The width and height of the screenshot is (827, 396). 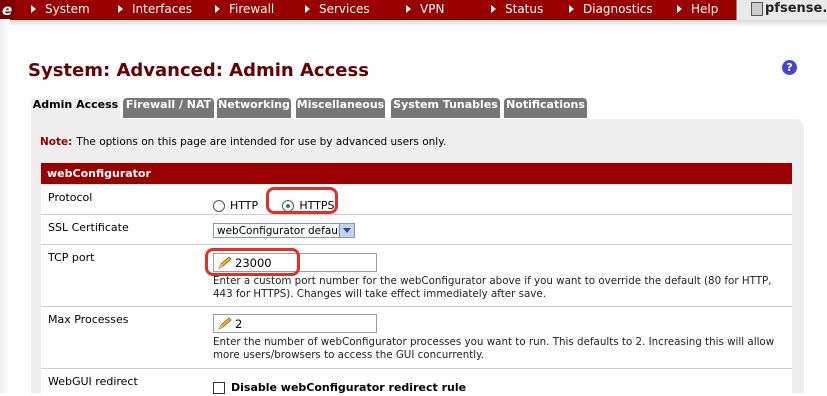 What do you see at coordinates (252, 262) in the screenshot?
I see `tcp-port-highlight` at bounding box center [252, 262].